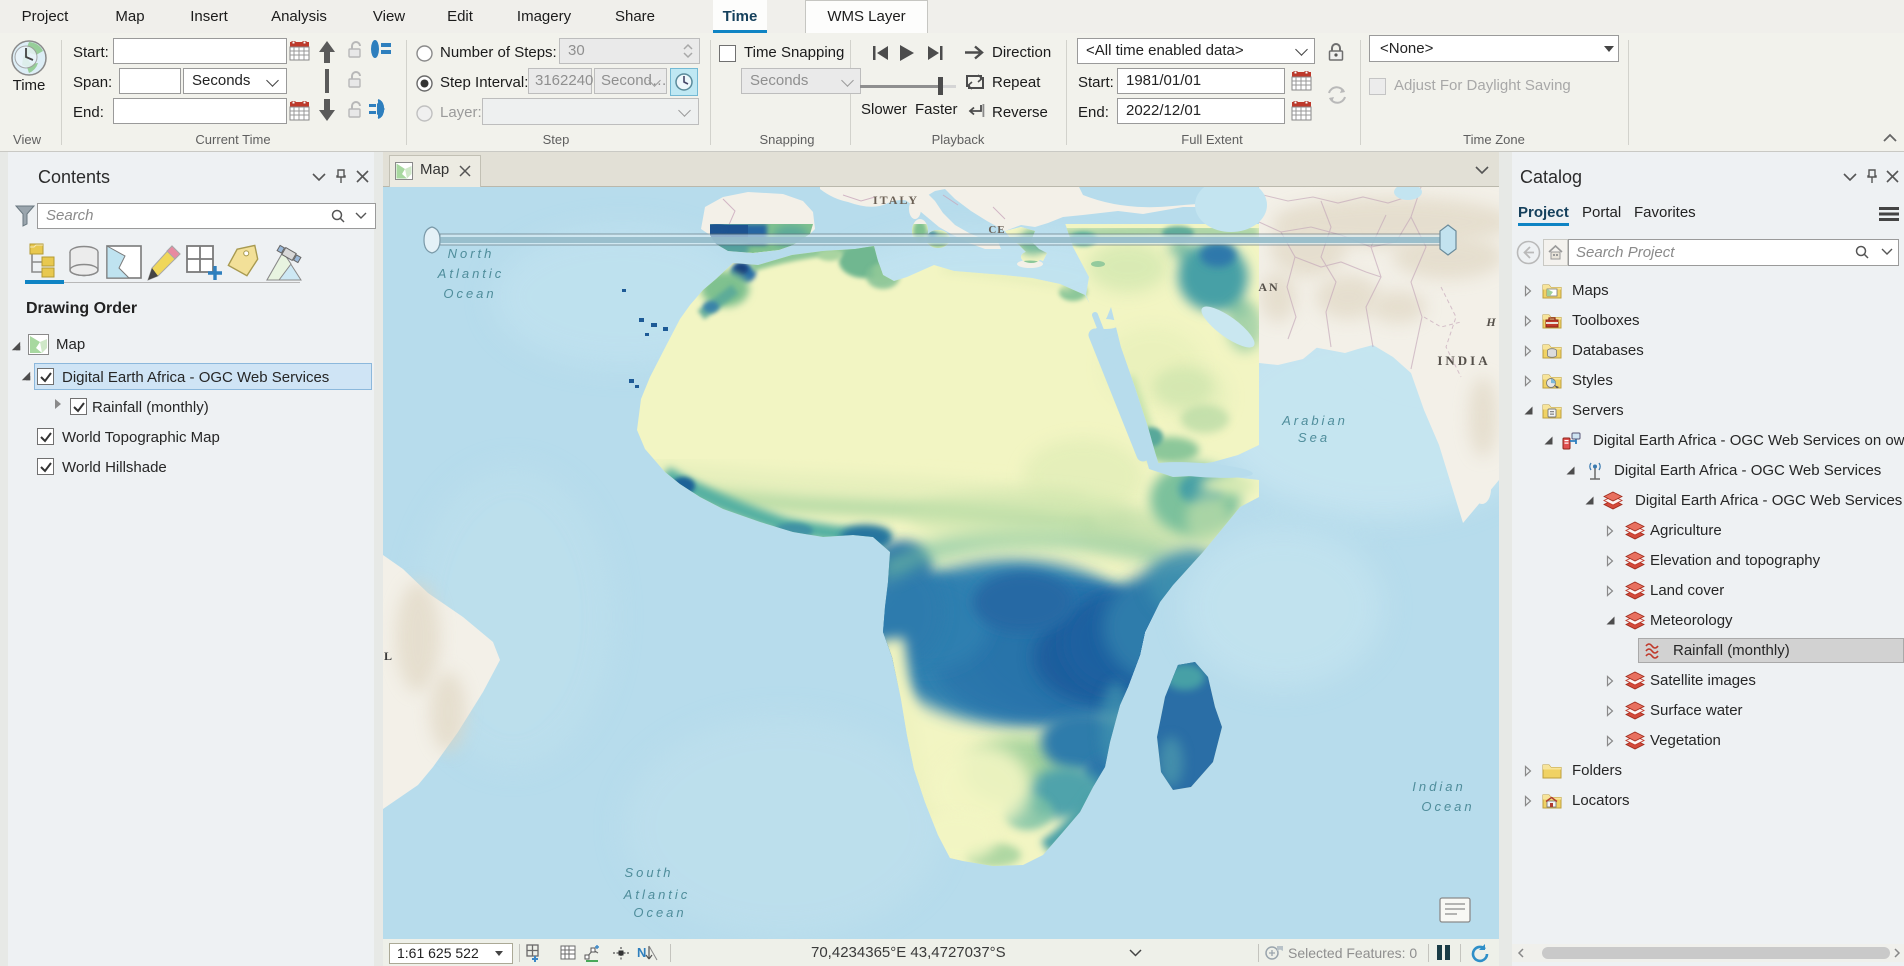 This screenshot has width=1904, height=966. I want to click on svg-text: INDIA, so click(1463, 360).